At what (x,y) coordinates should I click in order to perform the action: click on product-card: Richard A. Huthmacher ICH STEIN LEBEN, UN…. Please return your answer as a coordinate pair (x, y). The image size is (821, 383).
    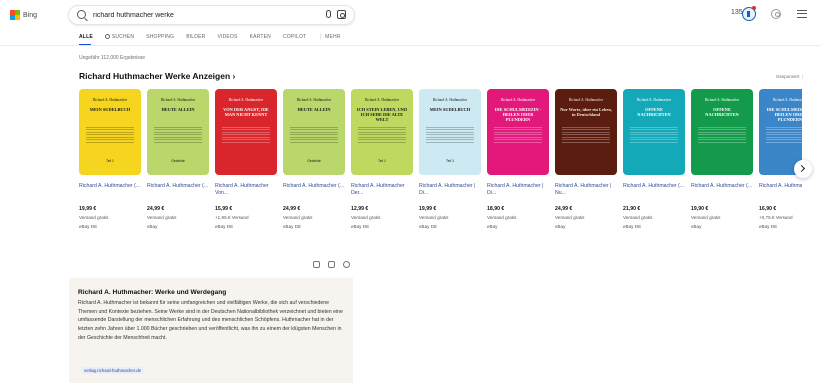
    Looking at the image, I should click on (382, 164).